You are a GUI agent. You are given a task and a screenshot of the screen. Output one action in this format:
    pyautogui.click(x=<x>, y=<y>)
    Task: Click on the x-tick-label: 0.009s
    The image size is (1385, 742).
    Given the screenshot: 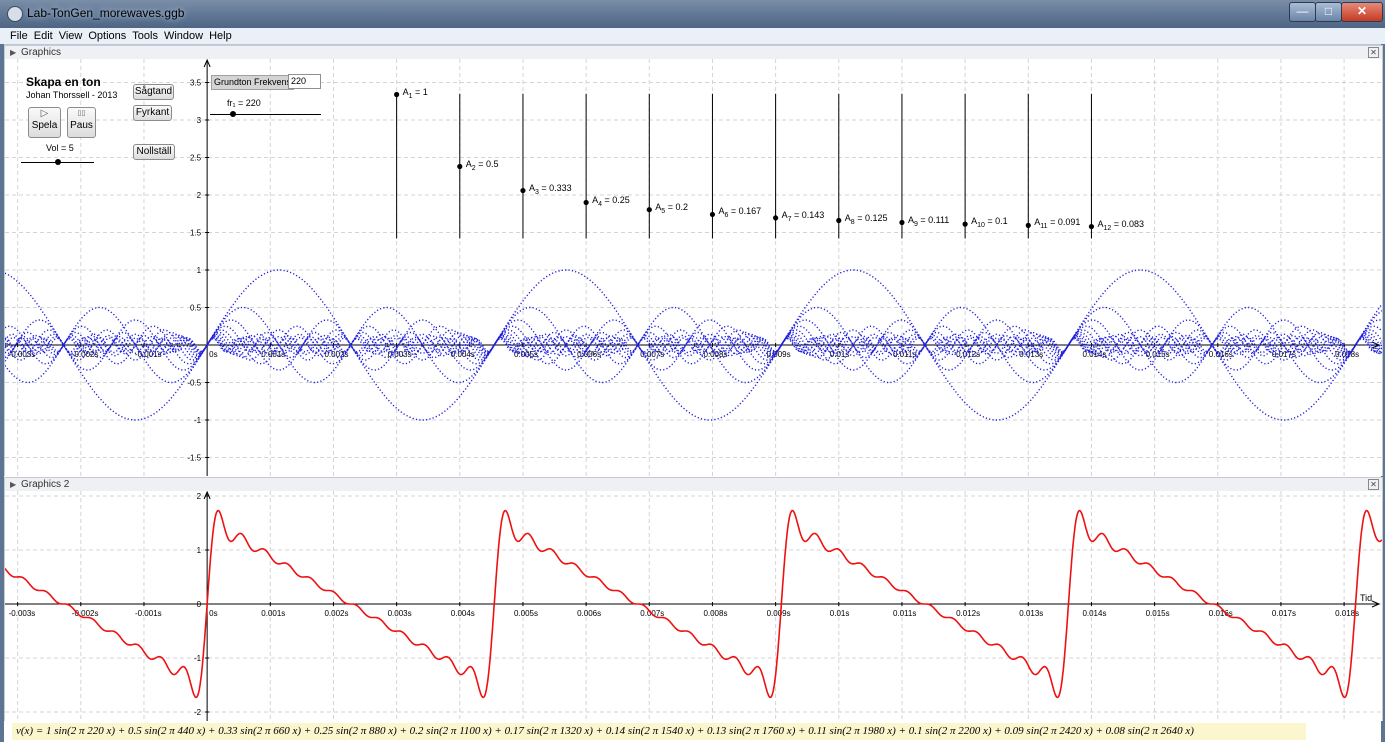 What is the action you would take?
    pyautogui.click(x=779, y=613)
    